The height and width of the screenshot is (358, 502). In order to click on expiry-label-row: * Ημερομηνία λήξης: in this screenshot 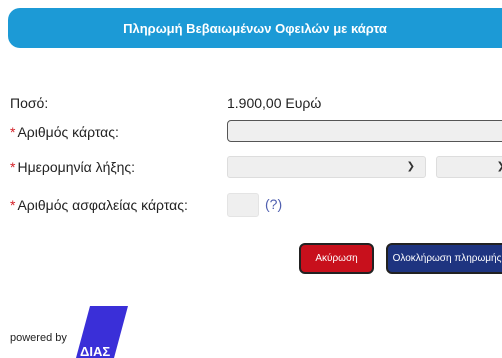, I will do `click(72, 167)`.